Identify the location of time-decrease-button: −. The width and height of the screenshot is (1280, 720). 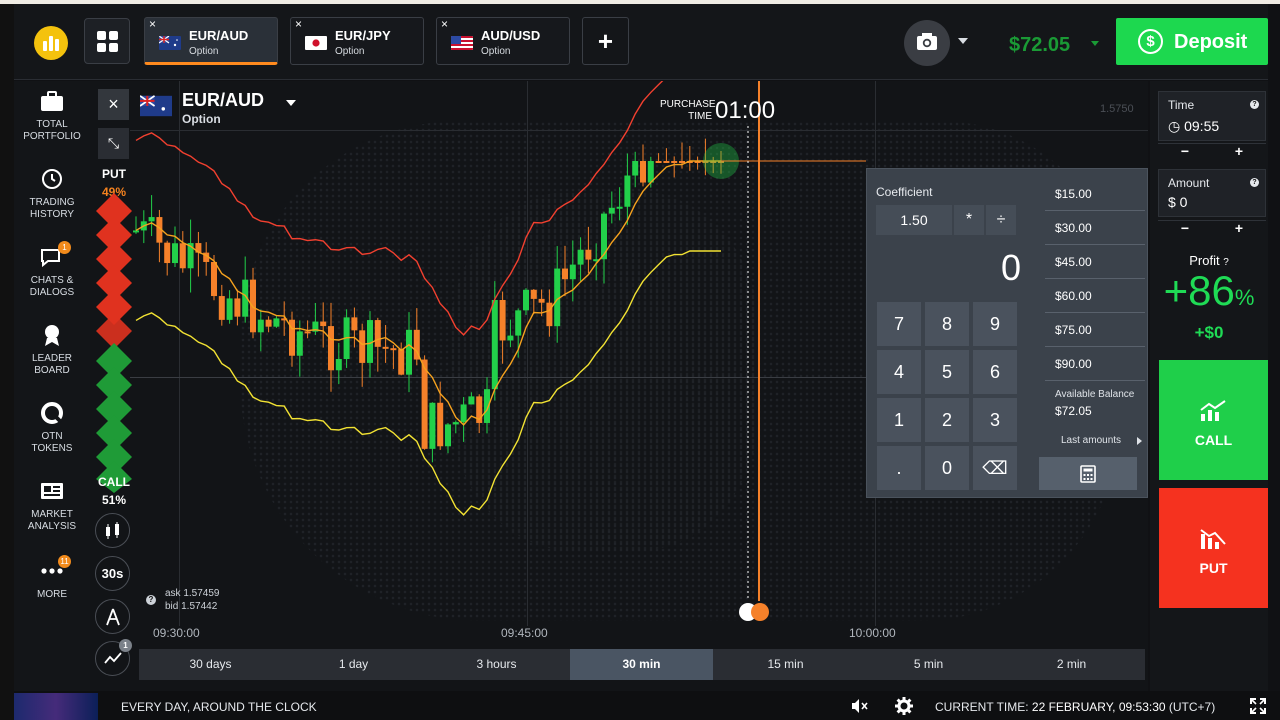
(1185, 151).